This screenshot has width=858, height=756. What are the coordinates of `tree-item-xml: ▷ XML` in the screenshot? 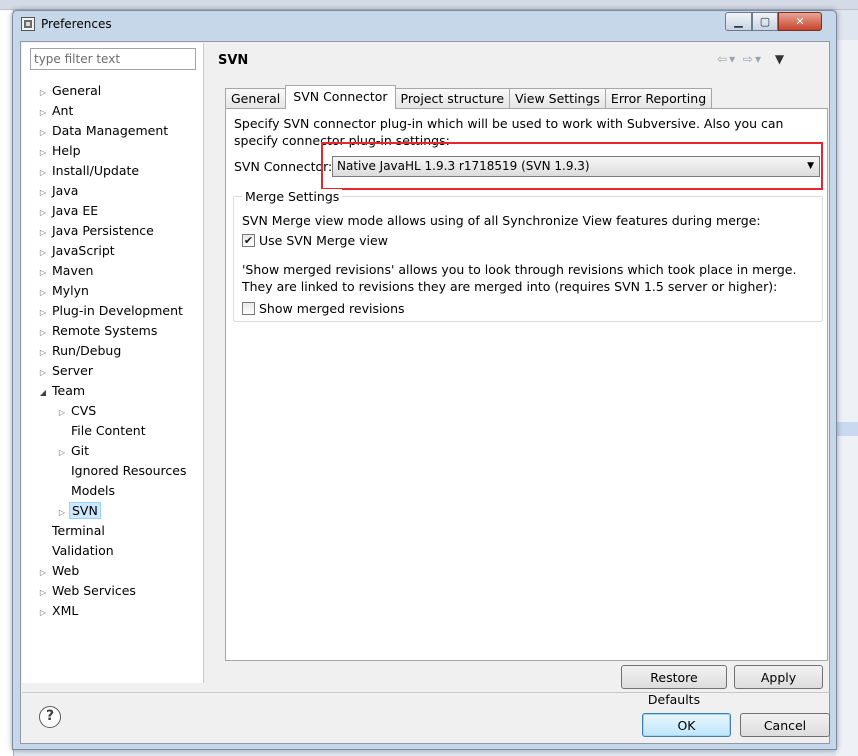 It's located at (58, 611).